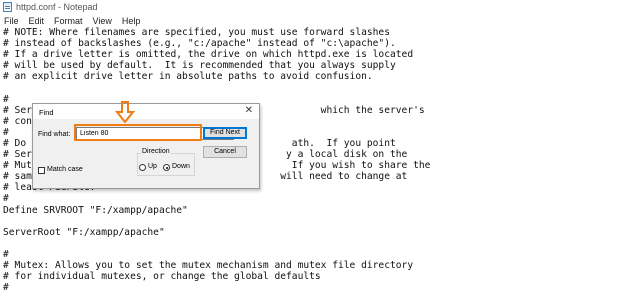  I want to click on window-title: httpd.conf - Notepad, so click(57, 7).